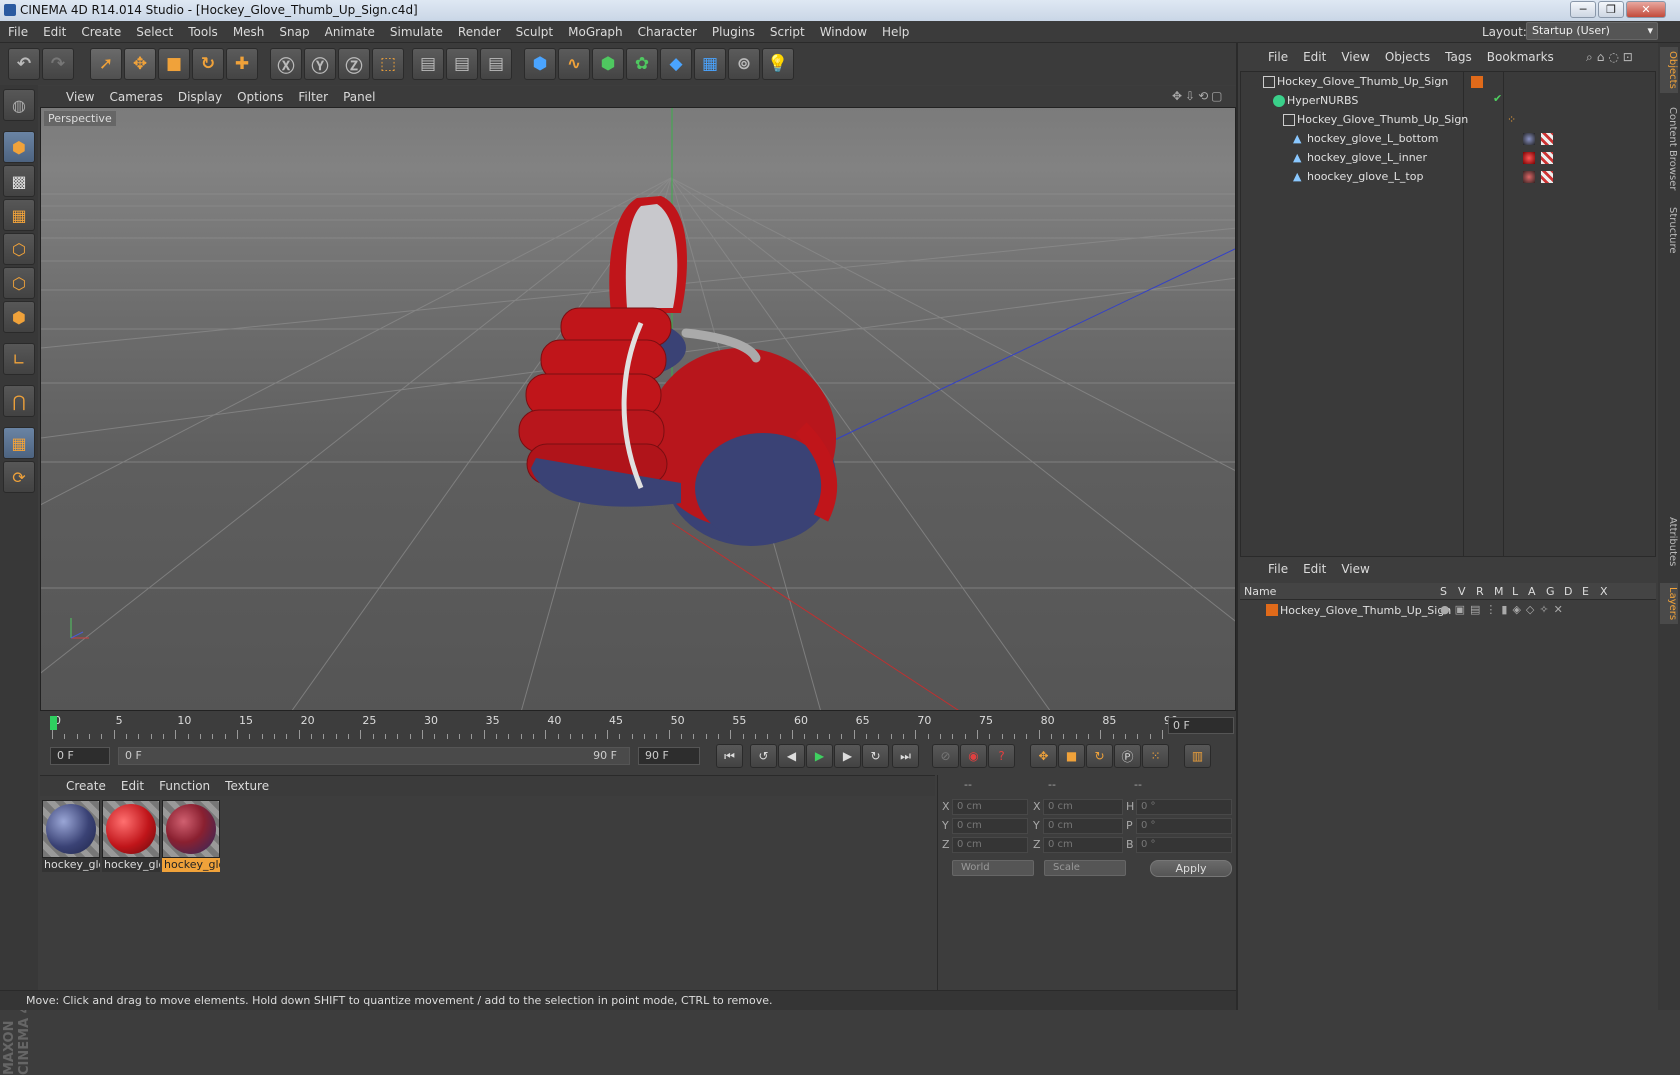 The height and width of the screenshot is (1075, 1680). What do you see at coordinates (744, 64) in the screenshot?
I see `camera-icon: ⊚` at bounding box center [744, 64].